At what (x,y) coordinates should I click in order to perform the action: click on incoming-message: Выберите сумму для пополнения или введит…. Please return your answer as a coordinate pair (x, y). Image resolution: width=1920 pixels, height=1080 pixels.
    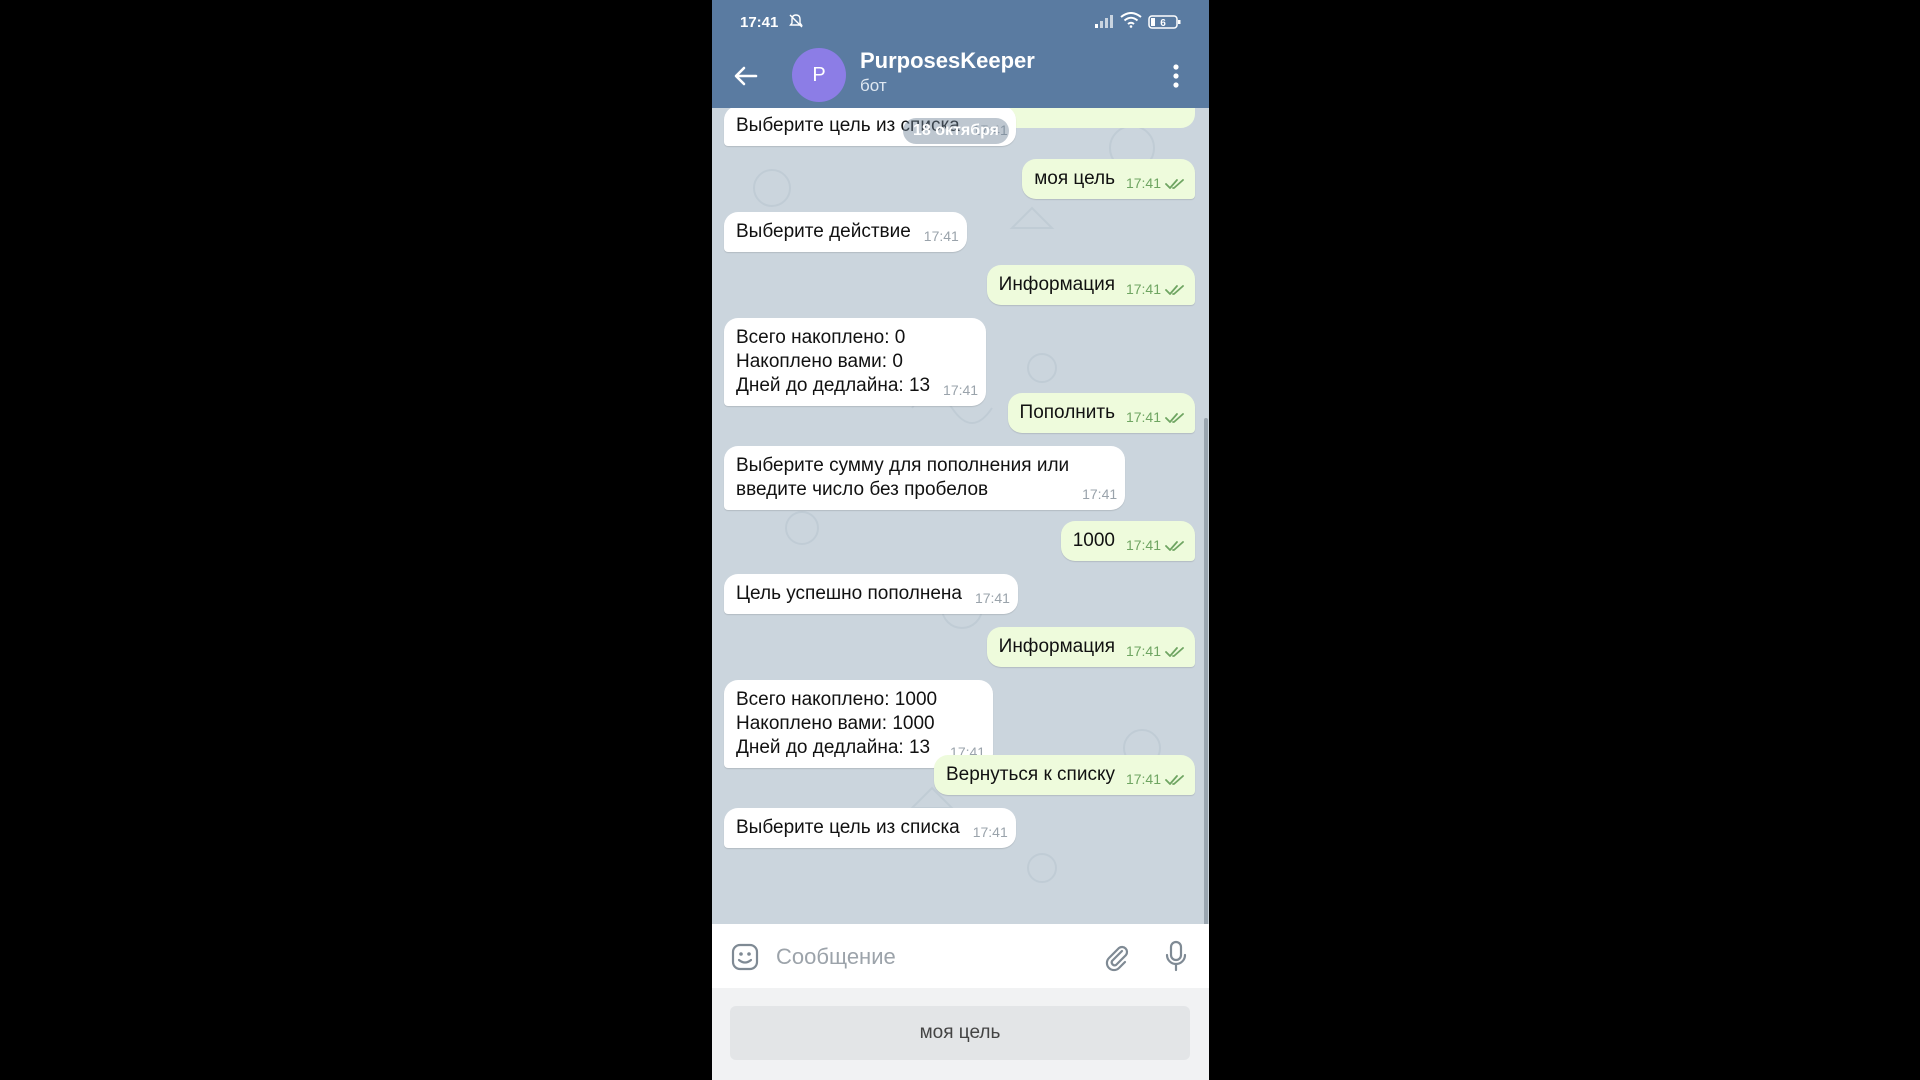
    Looking at the image, I should click on (925, 478).